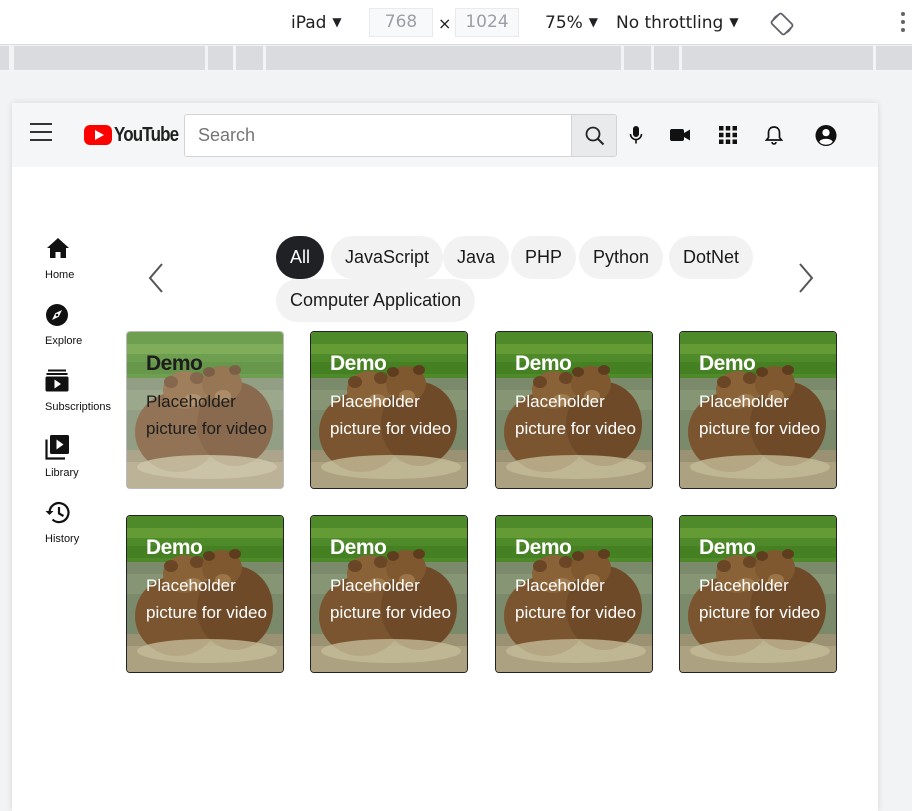 This screenshot has width=912, height=811. What do you see at coordinates (806, 278) in the screenshot?
I see `chips-next-arrow-icon` at bounding box center [806, 278].